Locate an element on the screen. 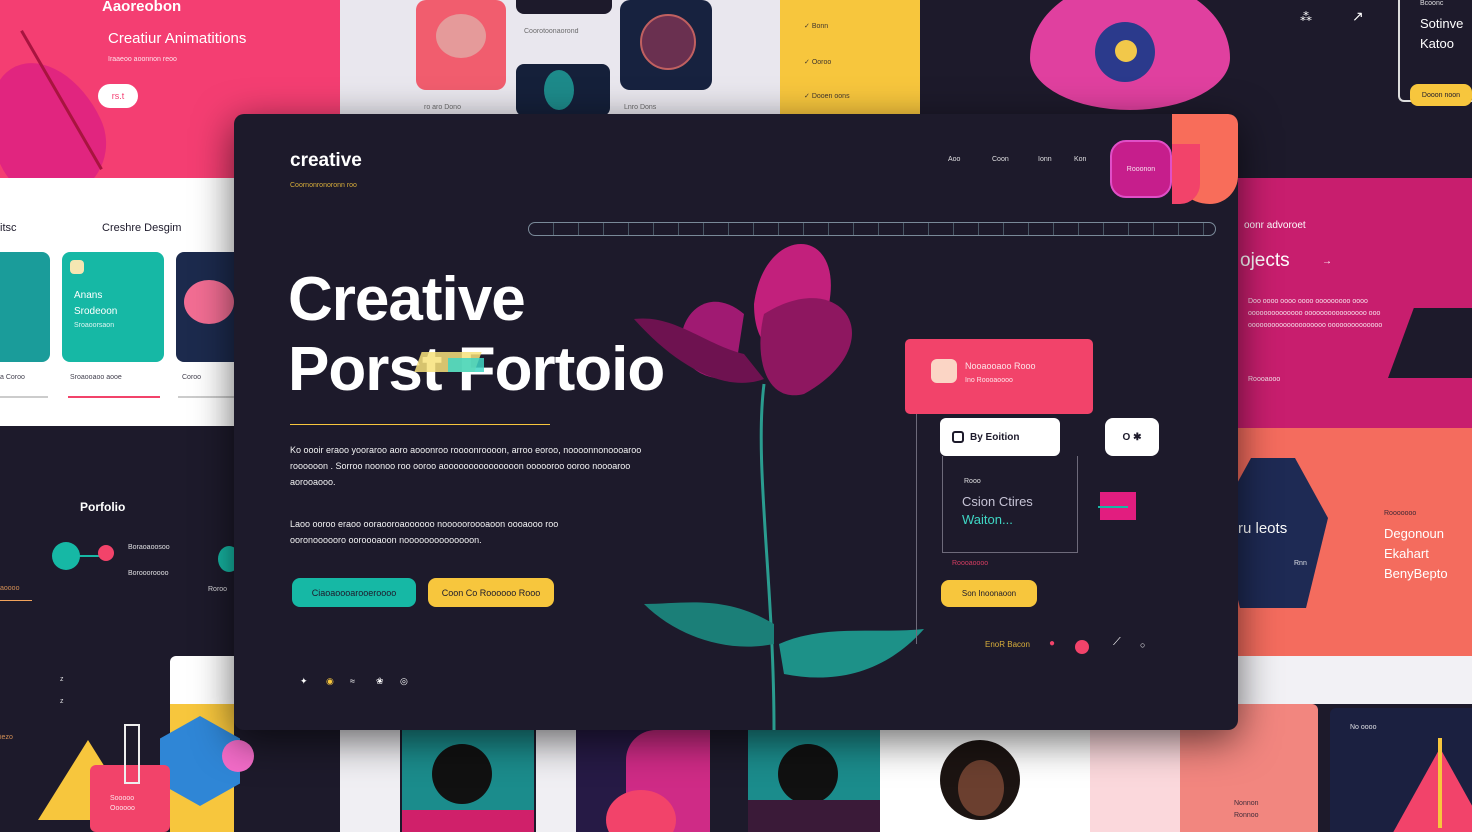 The width and height of the screenshot is (1472, 832). secondary-cta-button: Coon Co Roooooo Rooo is located at coordinates (491, 592).